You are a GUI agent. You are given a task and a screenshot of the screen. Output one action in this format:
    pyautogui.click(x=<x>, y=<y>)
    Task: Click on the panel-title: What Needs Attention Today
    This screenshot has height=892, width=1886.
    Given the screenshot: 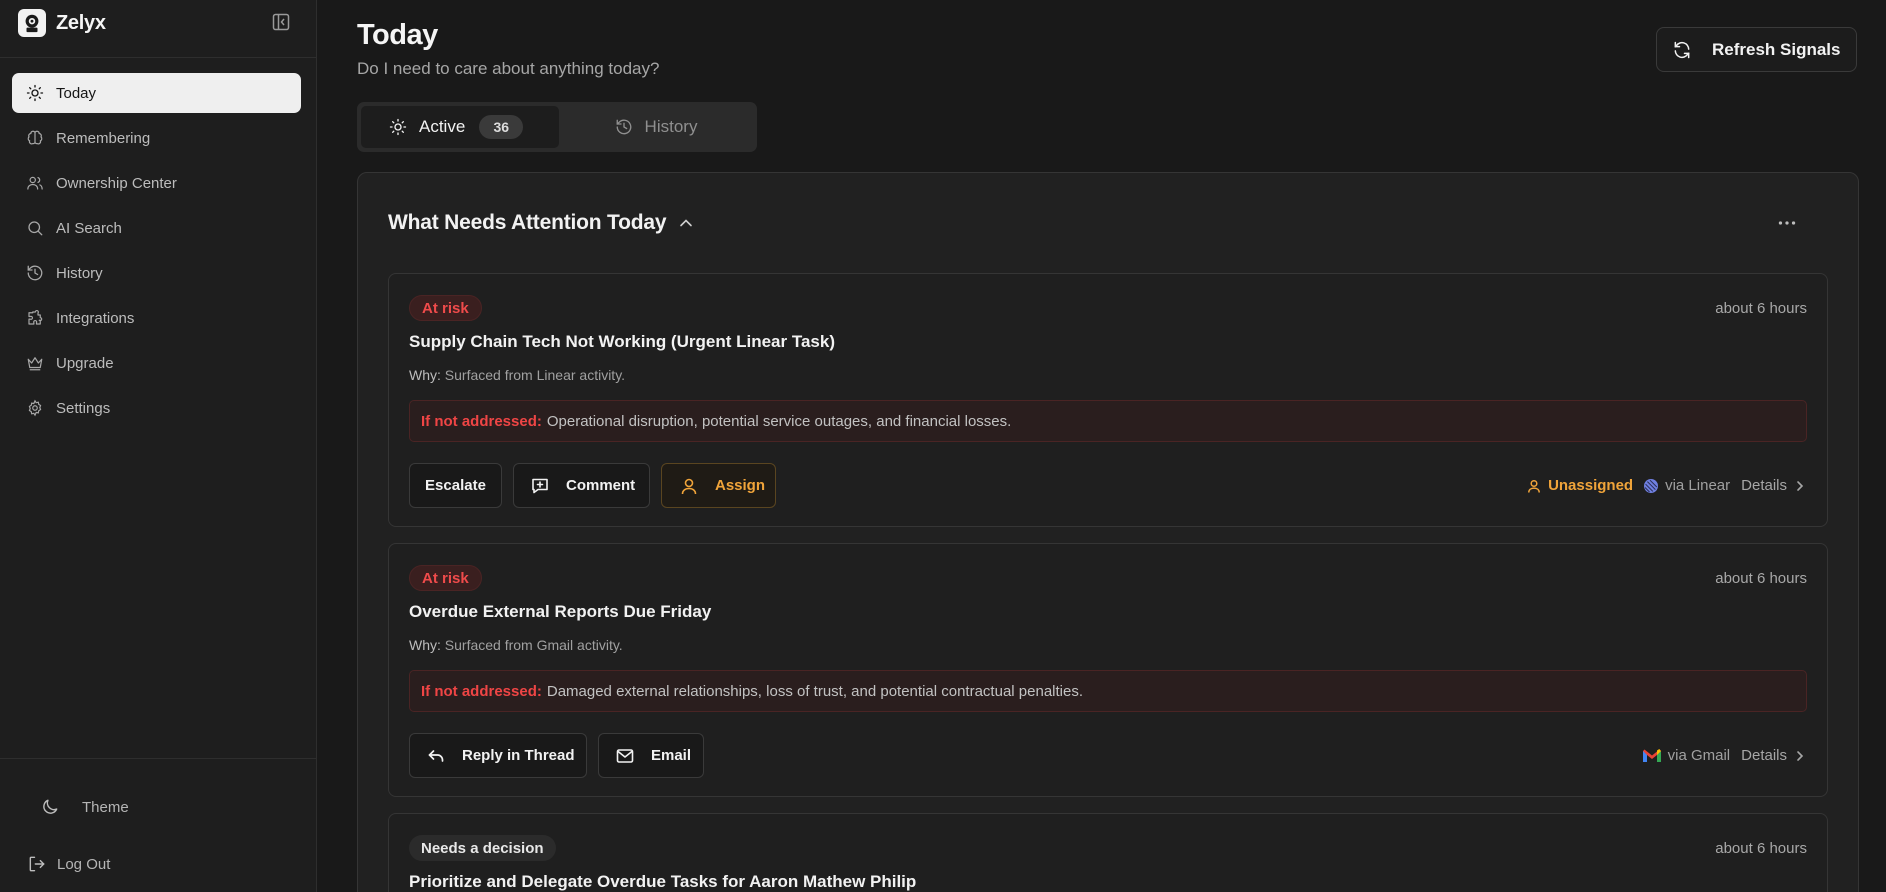 What is the action you would take?
    pyautogui.click(x=527, y=222)
    